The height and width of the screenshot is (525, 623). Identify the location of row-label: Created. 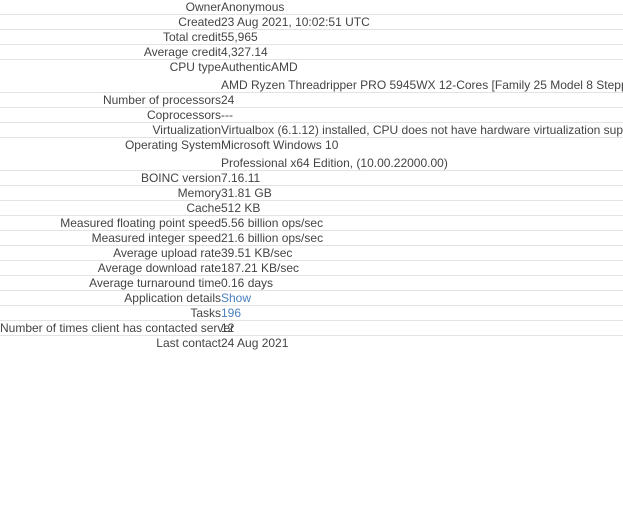
(110, 22).